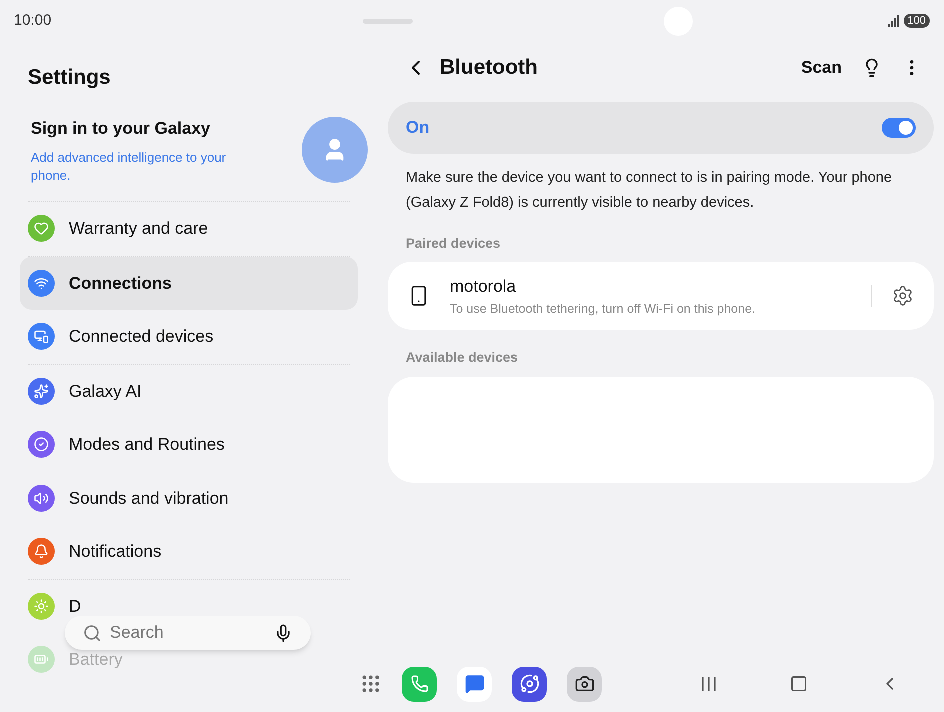 The image size is (944, 712). What do you see at coordinates (166, 128) in the screenshot?
I see `account-title: Sign in to your Galaxy` at bounding box center [166, 128].